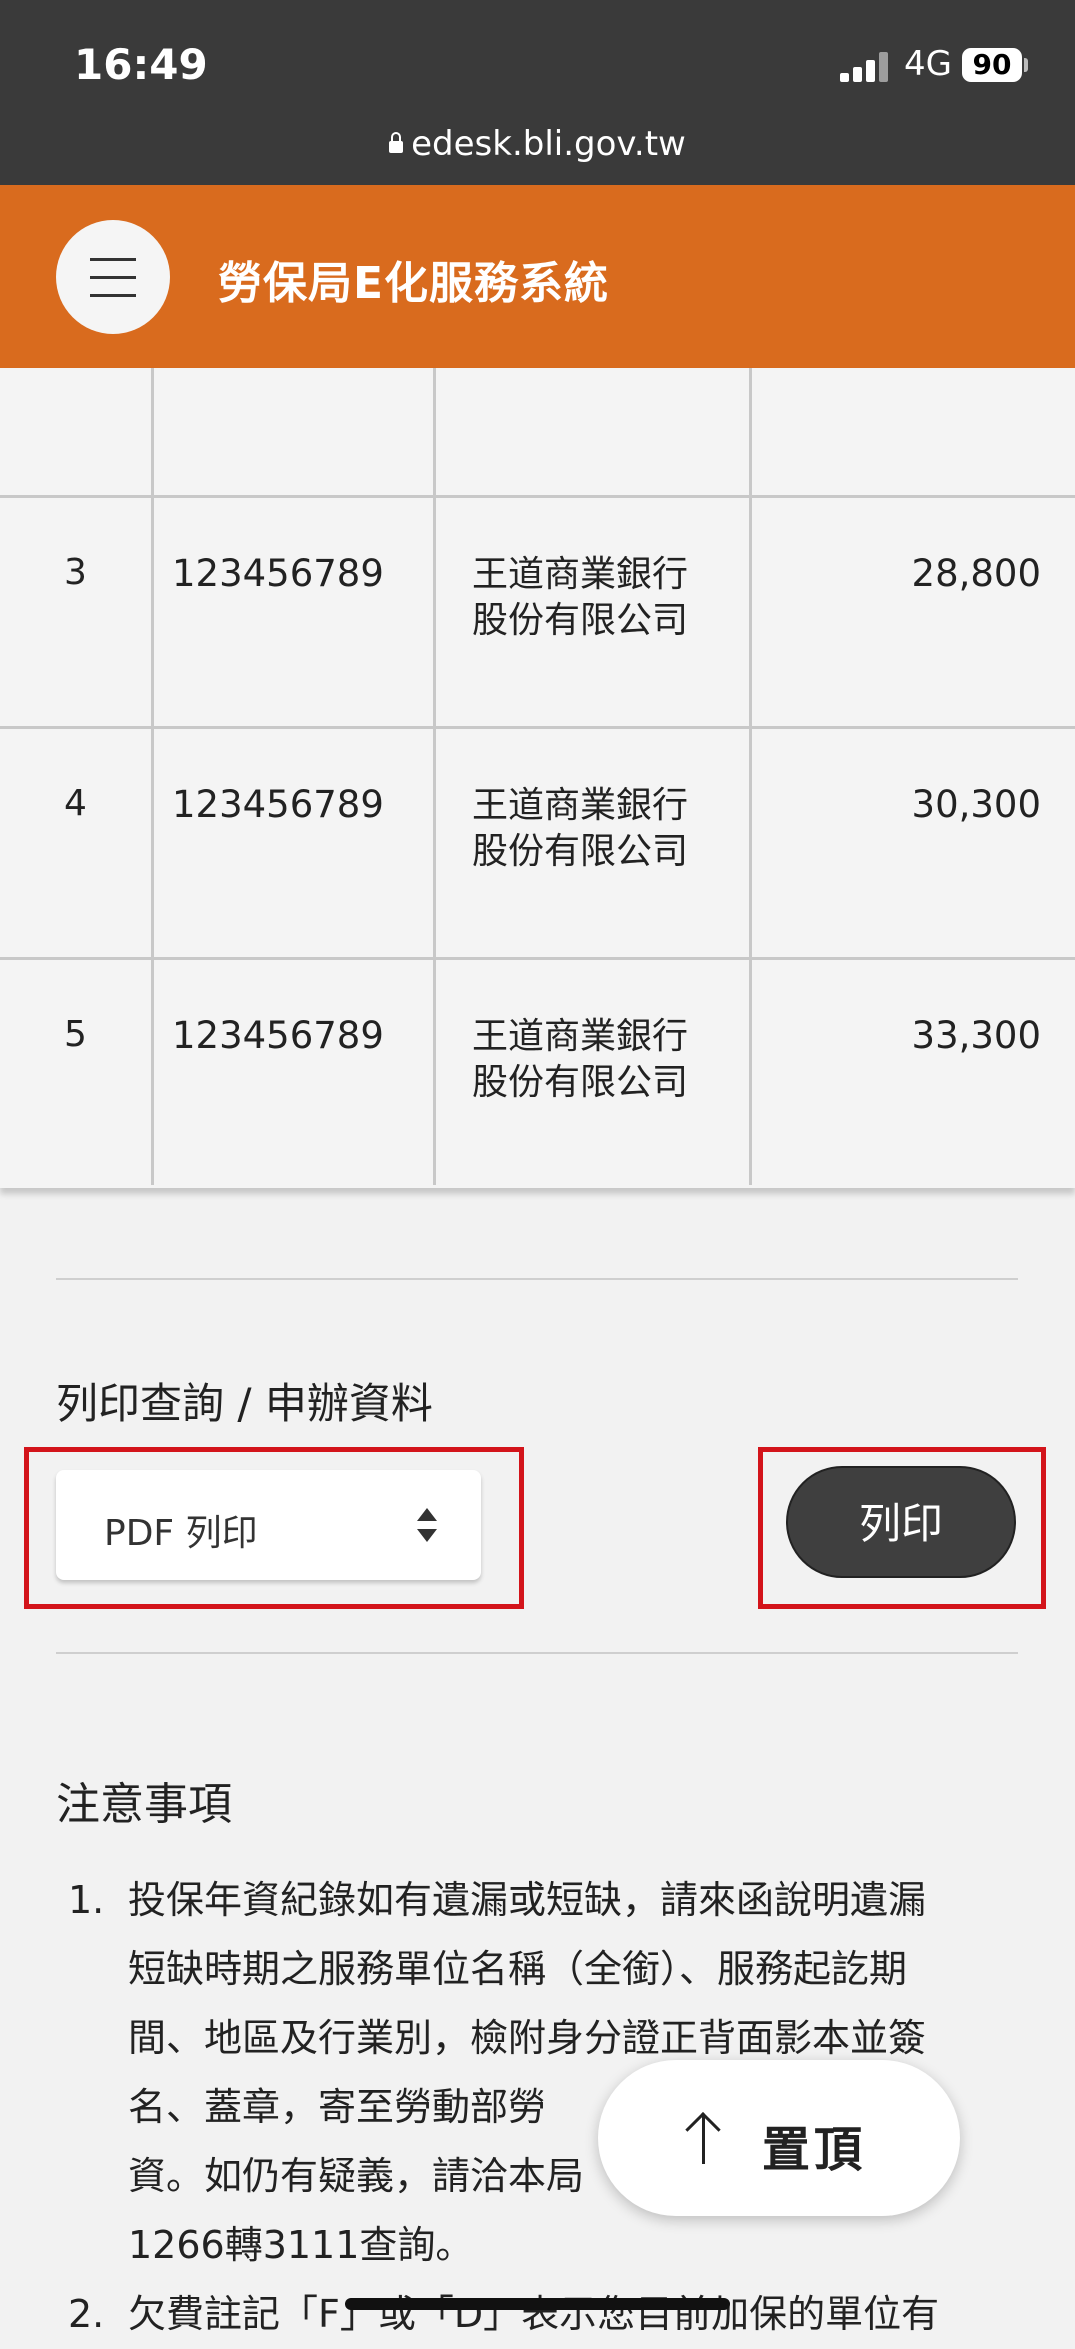 The width and height of the screenshot is (1075, 2349). Describe the element at coordinates (928, 64) in the screenshot. I see `network-type: 4G` at that location.